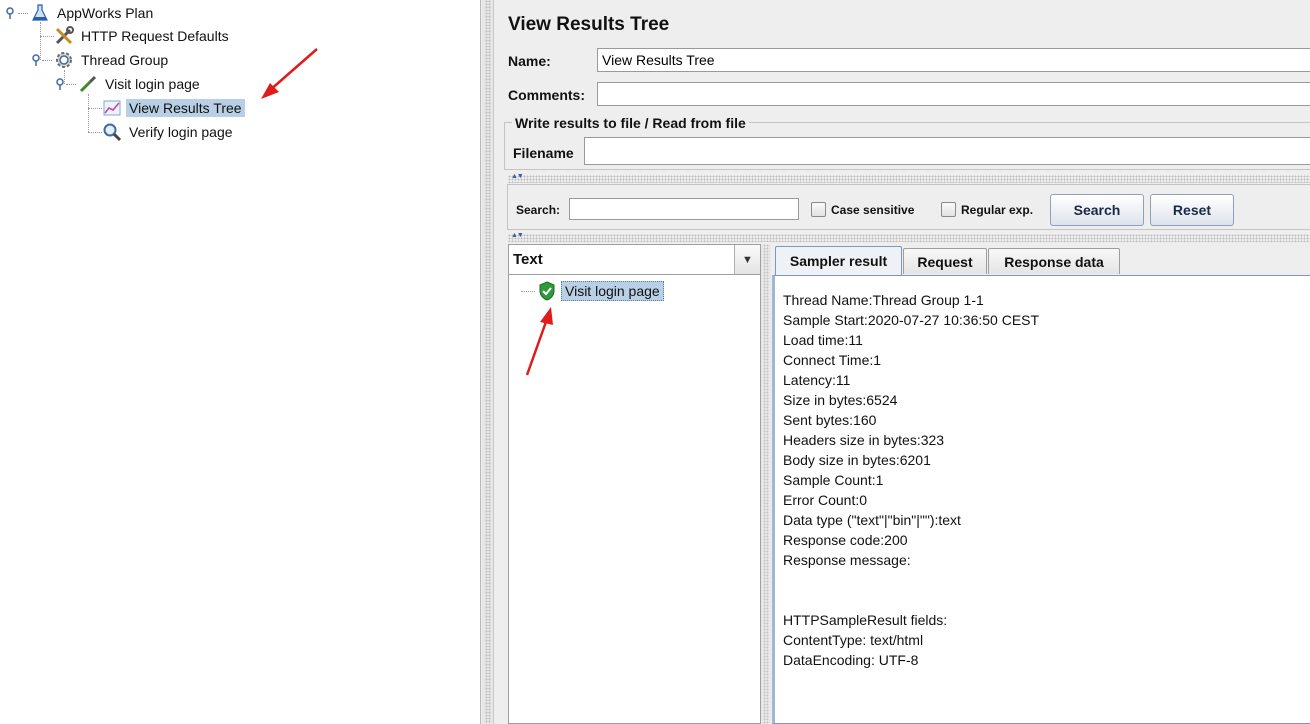  I want to click on tree-item-view-results-tree: View Results Tree, so click(173, 108).